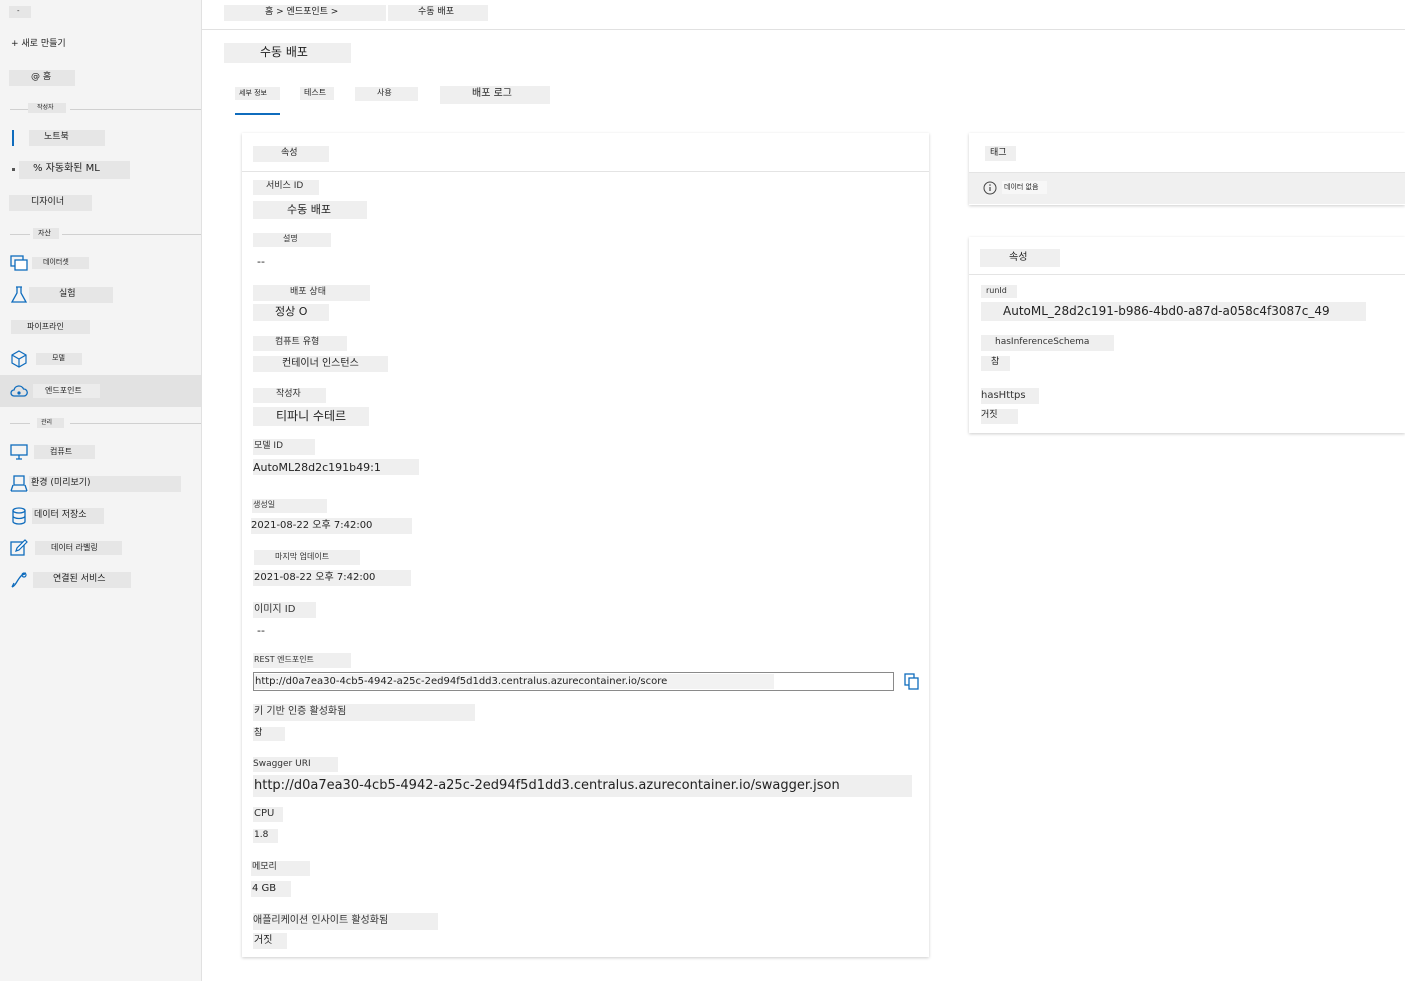  What do you see at coordinates (261, 630) in the screenshot?
I see `image-id-value: --` at bounding box center [261, 630].